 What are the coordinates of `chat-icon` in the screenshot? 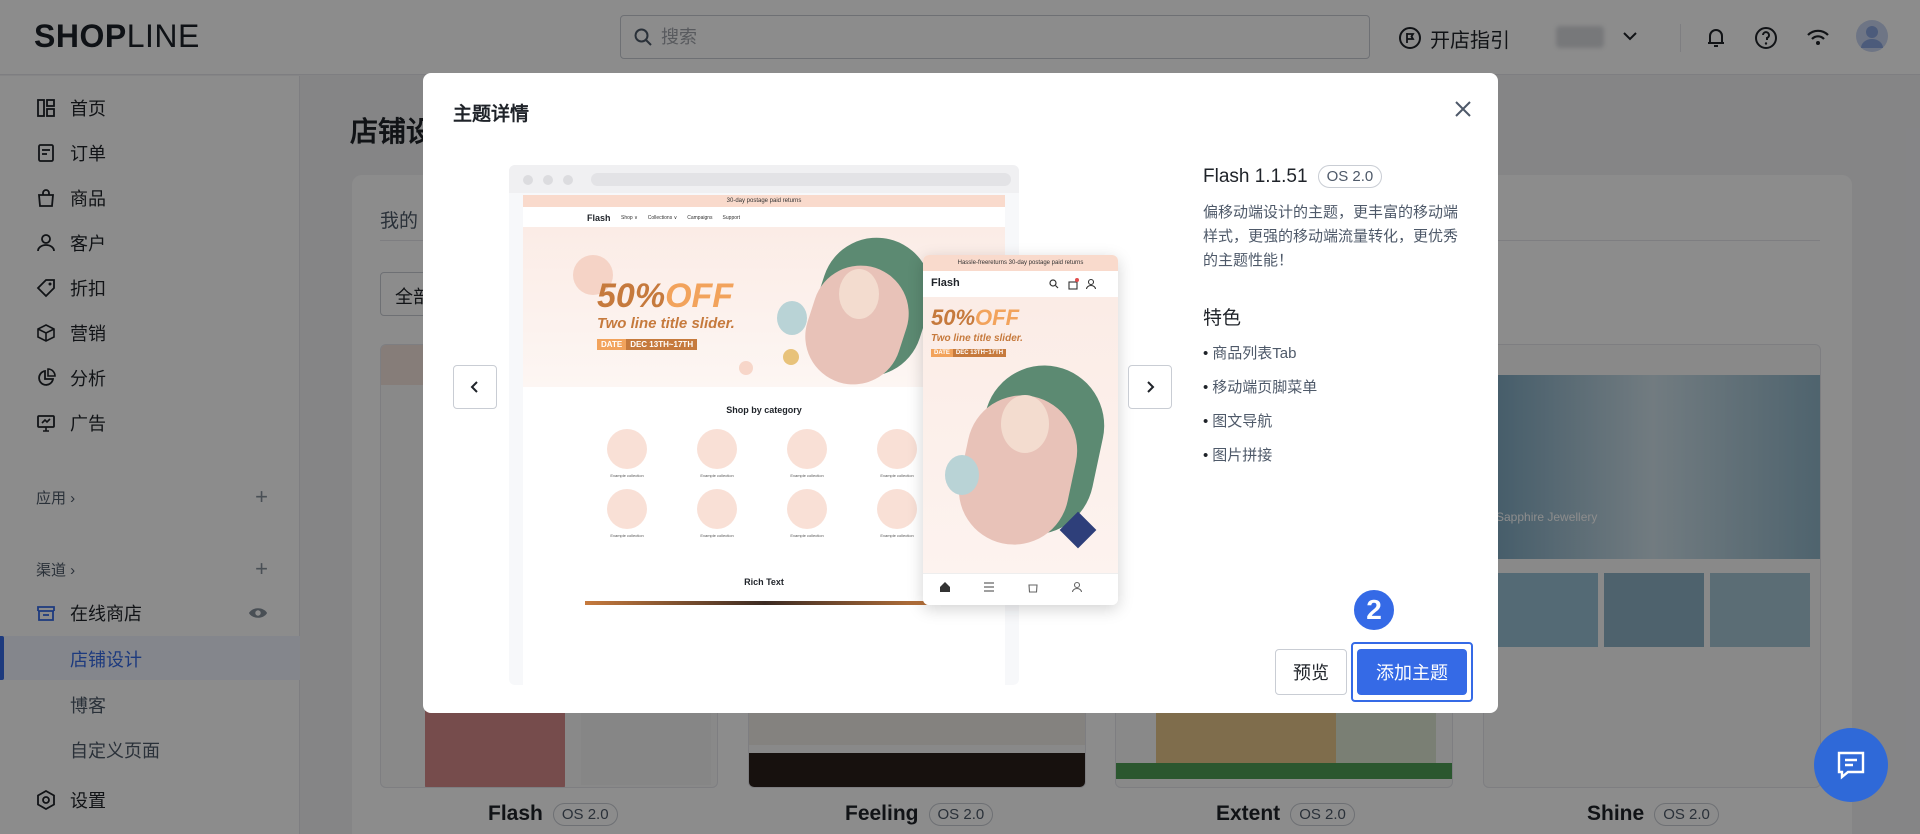 It's located at (1851, 765).